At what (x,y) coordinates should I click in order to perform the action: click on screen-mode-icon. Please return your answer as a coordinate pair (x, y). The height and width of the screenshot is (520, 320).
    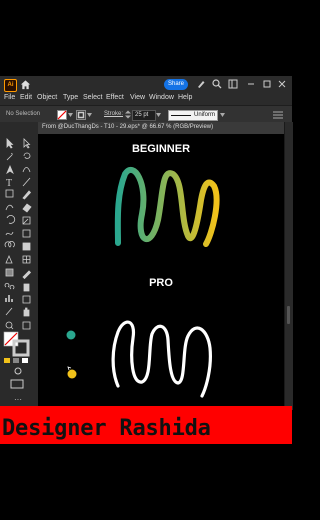
    Looking at the image, I should click on (17, 384).